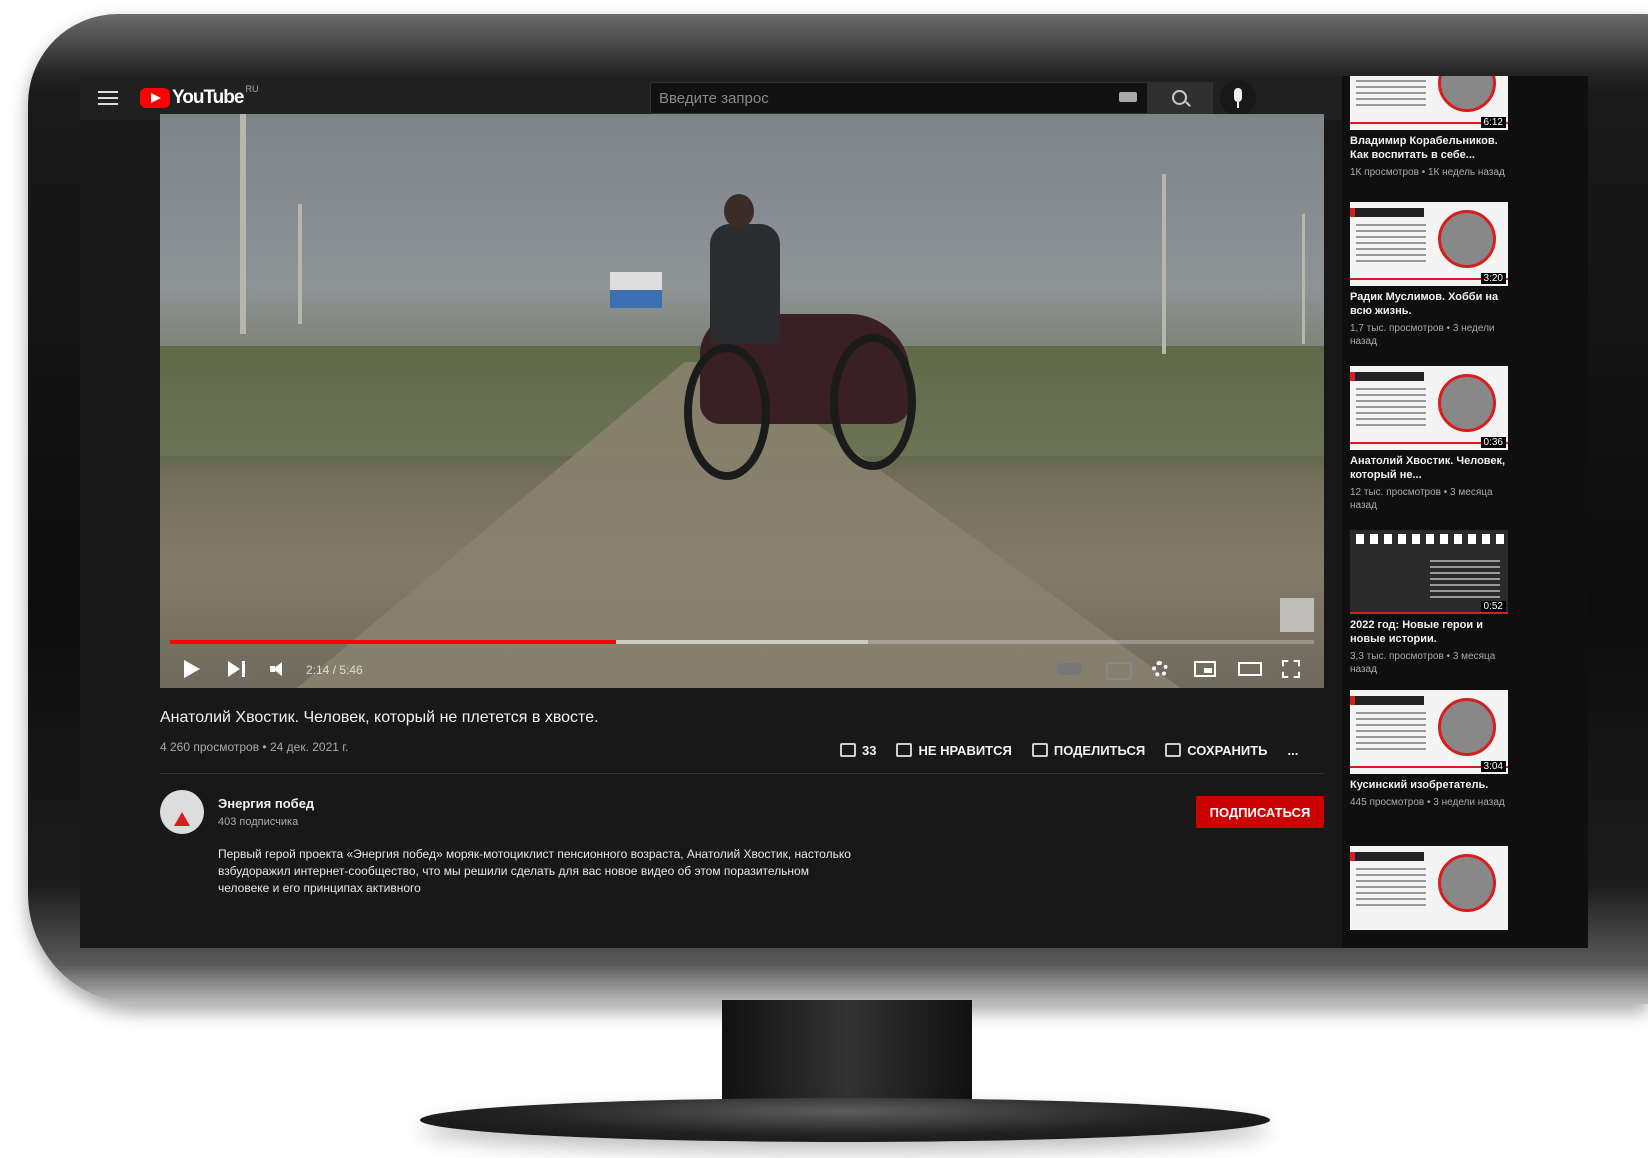 The width and height of the screenshot is (1648, 1158). Describe the element at coordinates (1260, 812) in the screenshot. I see `subscribe-button: ПОДПИСАТЬСЯ` at that location.